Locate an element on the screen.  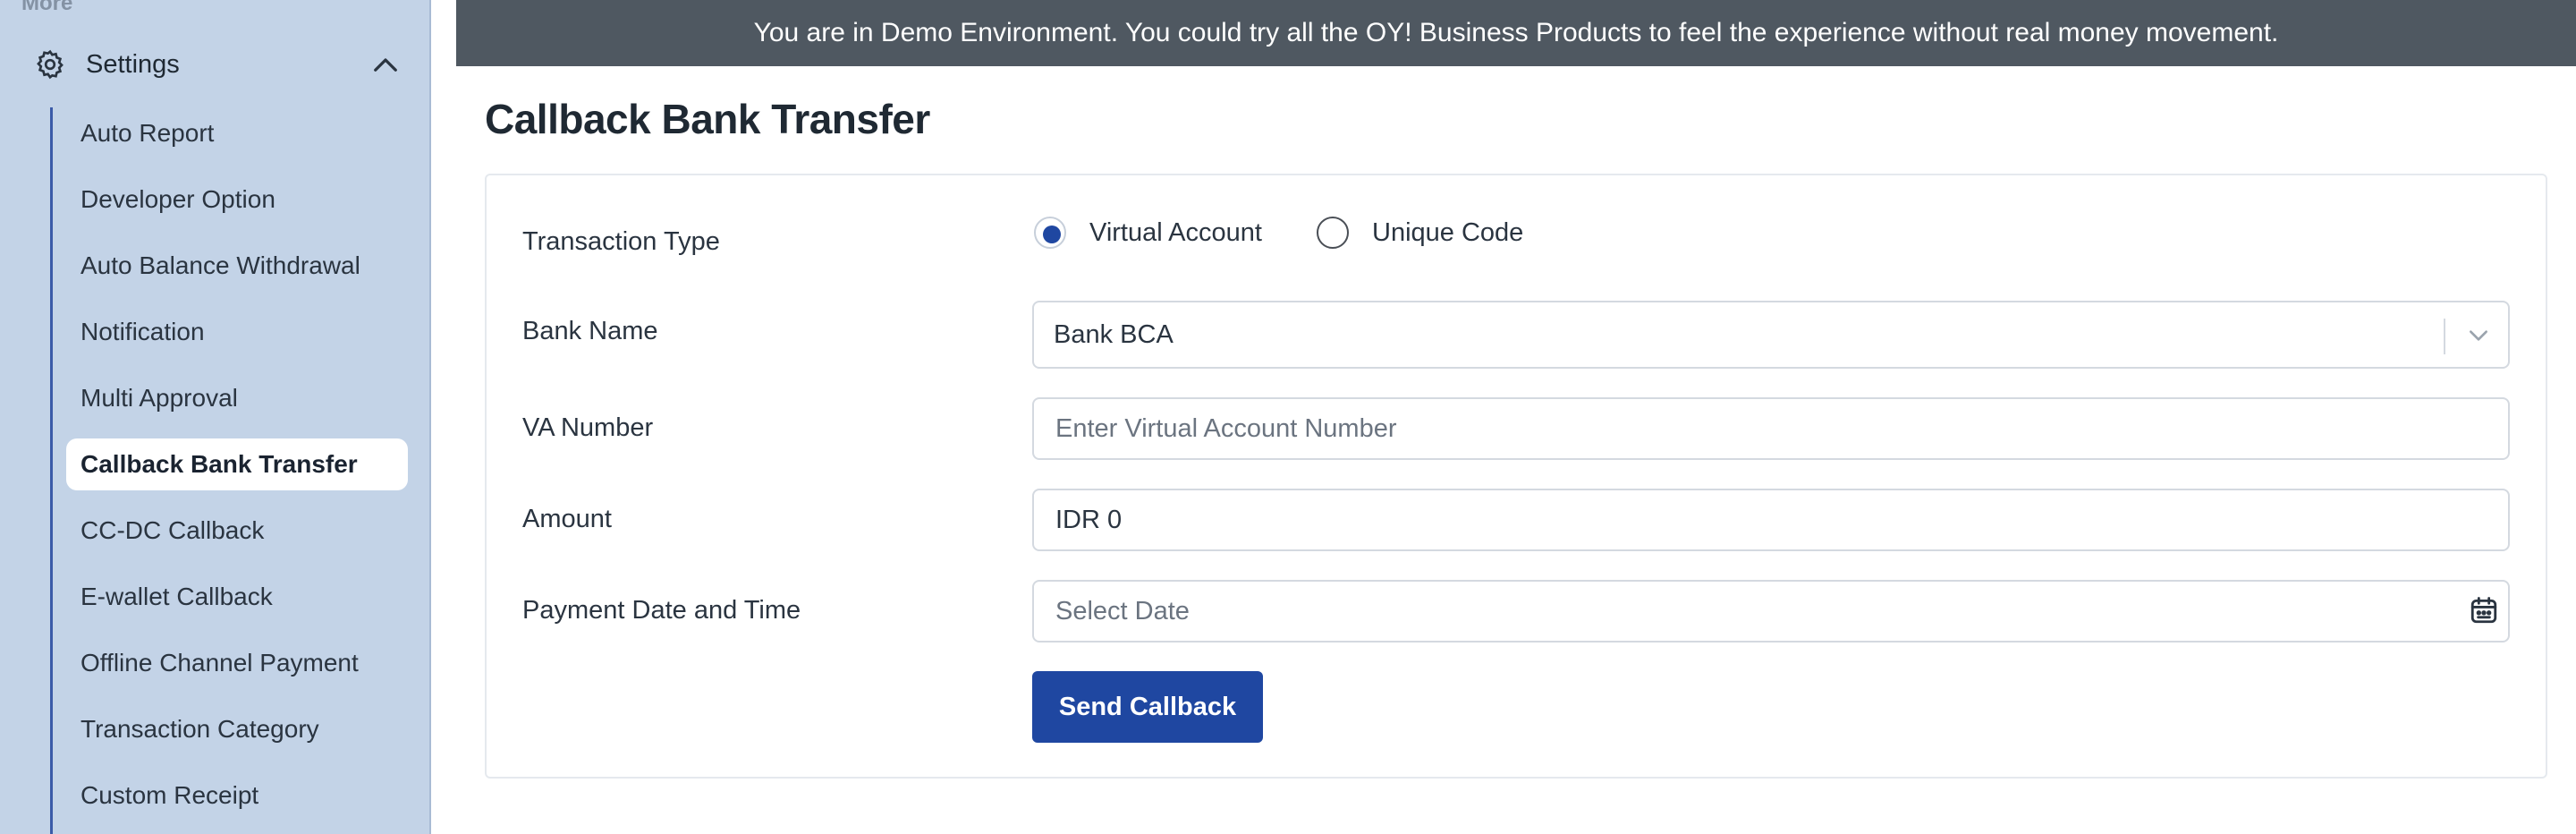
chevron-down-icon is located at coordinates (2478, 335).